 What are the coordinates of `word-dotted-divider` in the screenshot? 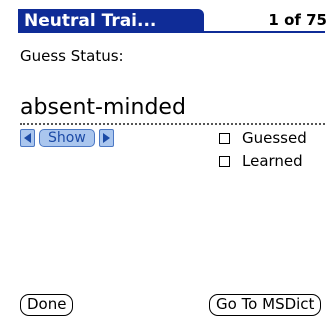 It's located at (172, 124).